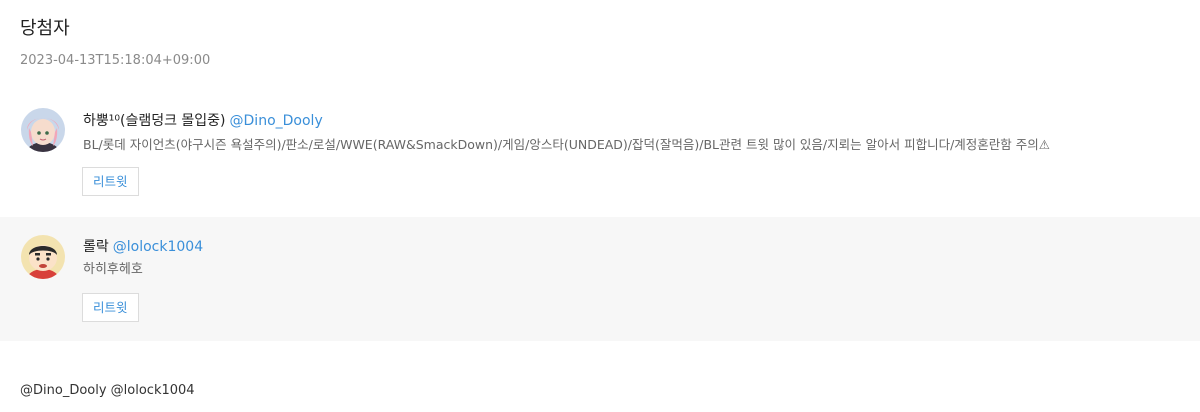 This screenshot has width=1200, height=412. Describe the element at coordinates (96, 247) in the screenshot. I see `winner-display-name: 롤락` at that location.